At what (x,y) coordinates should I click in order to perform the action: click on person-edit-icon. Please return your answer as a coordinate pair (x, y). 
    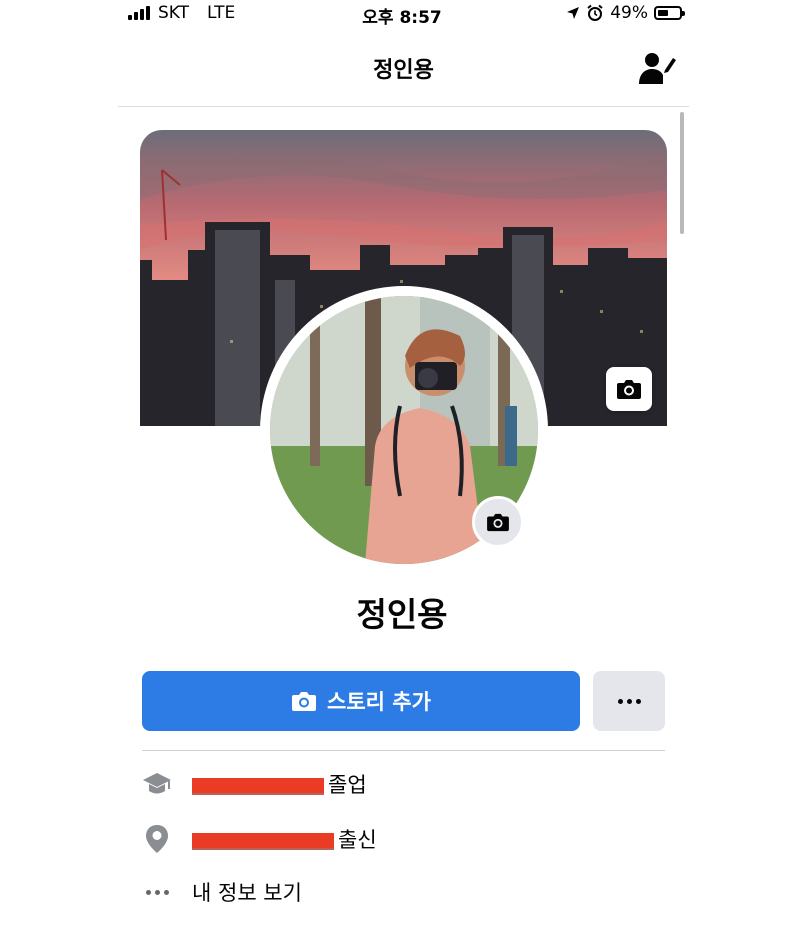
    Looking at the image, I should click on (657, 68).